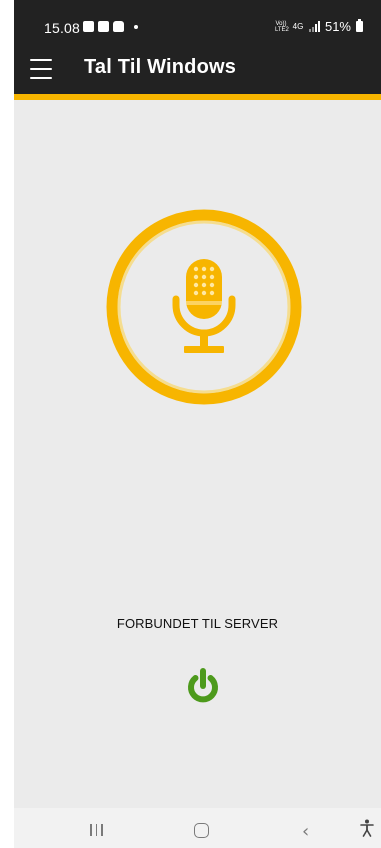  What do you see at coordinates (298, 26) in the screenshot?
I see `network-type: 4G` at bounding box center [298, 26].